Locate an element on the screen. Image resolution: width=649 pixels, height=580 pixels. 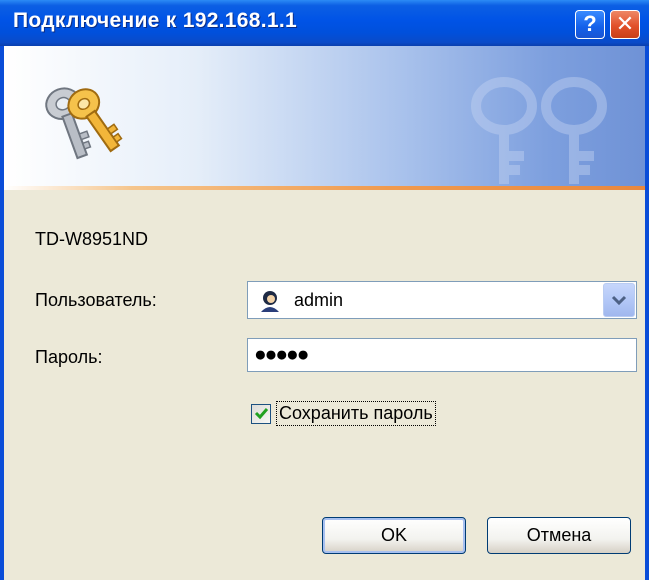
username-value: admin is located at coordinates (319, 300).